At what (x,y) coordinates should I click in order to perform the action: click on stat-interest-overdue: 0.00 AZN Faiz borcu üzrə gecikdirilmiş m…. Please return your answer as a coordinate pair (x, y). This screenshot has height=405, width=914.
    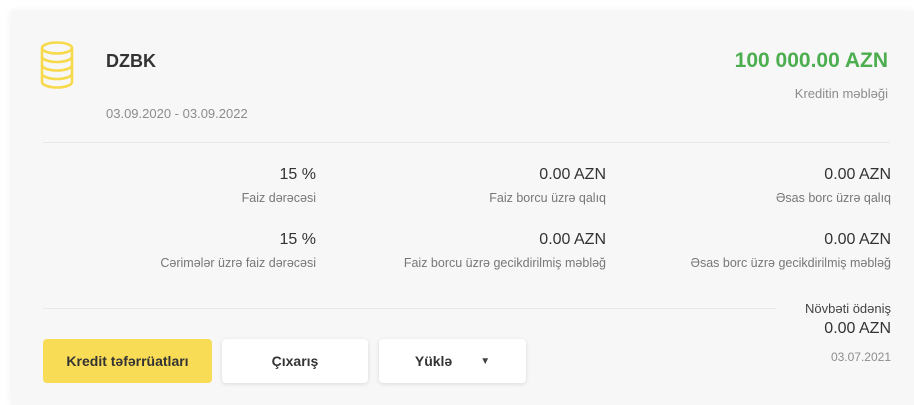
    Looking at the image, I should click on (505, 250).